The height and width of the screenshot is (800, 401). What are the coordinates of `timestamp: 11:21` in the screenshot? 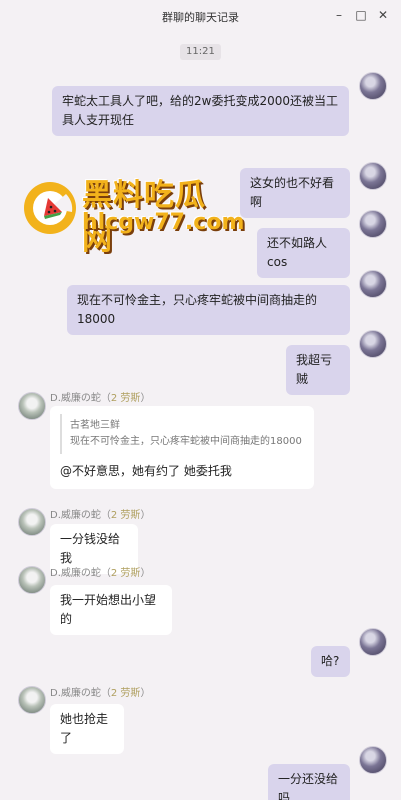 It's located at (200, 52).